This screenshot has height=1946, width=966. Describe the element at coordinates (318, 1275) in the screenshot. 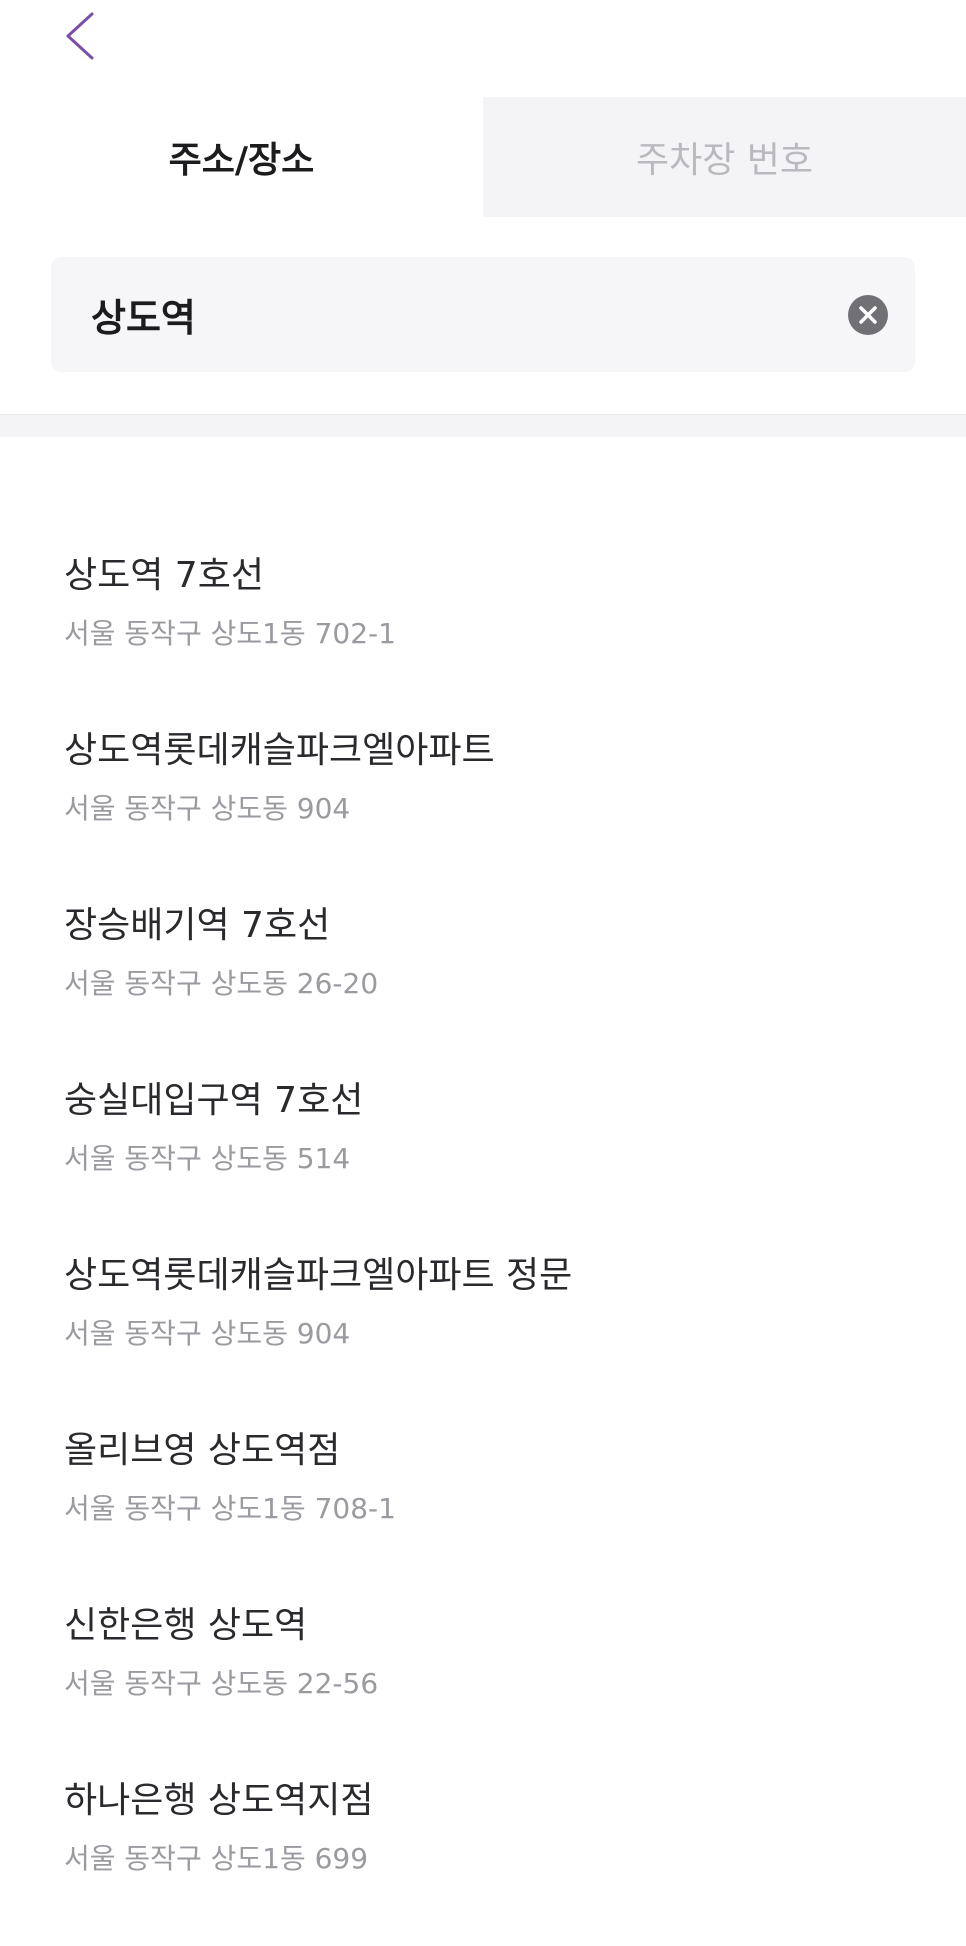

I see `result-name: 상도역롯데캐슬파크엘아파트 정문` at that location.